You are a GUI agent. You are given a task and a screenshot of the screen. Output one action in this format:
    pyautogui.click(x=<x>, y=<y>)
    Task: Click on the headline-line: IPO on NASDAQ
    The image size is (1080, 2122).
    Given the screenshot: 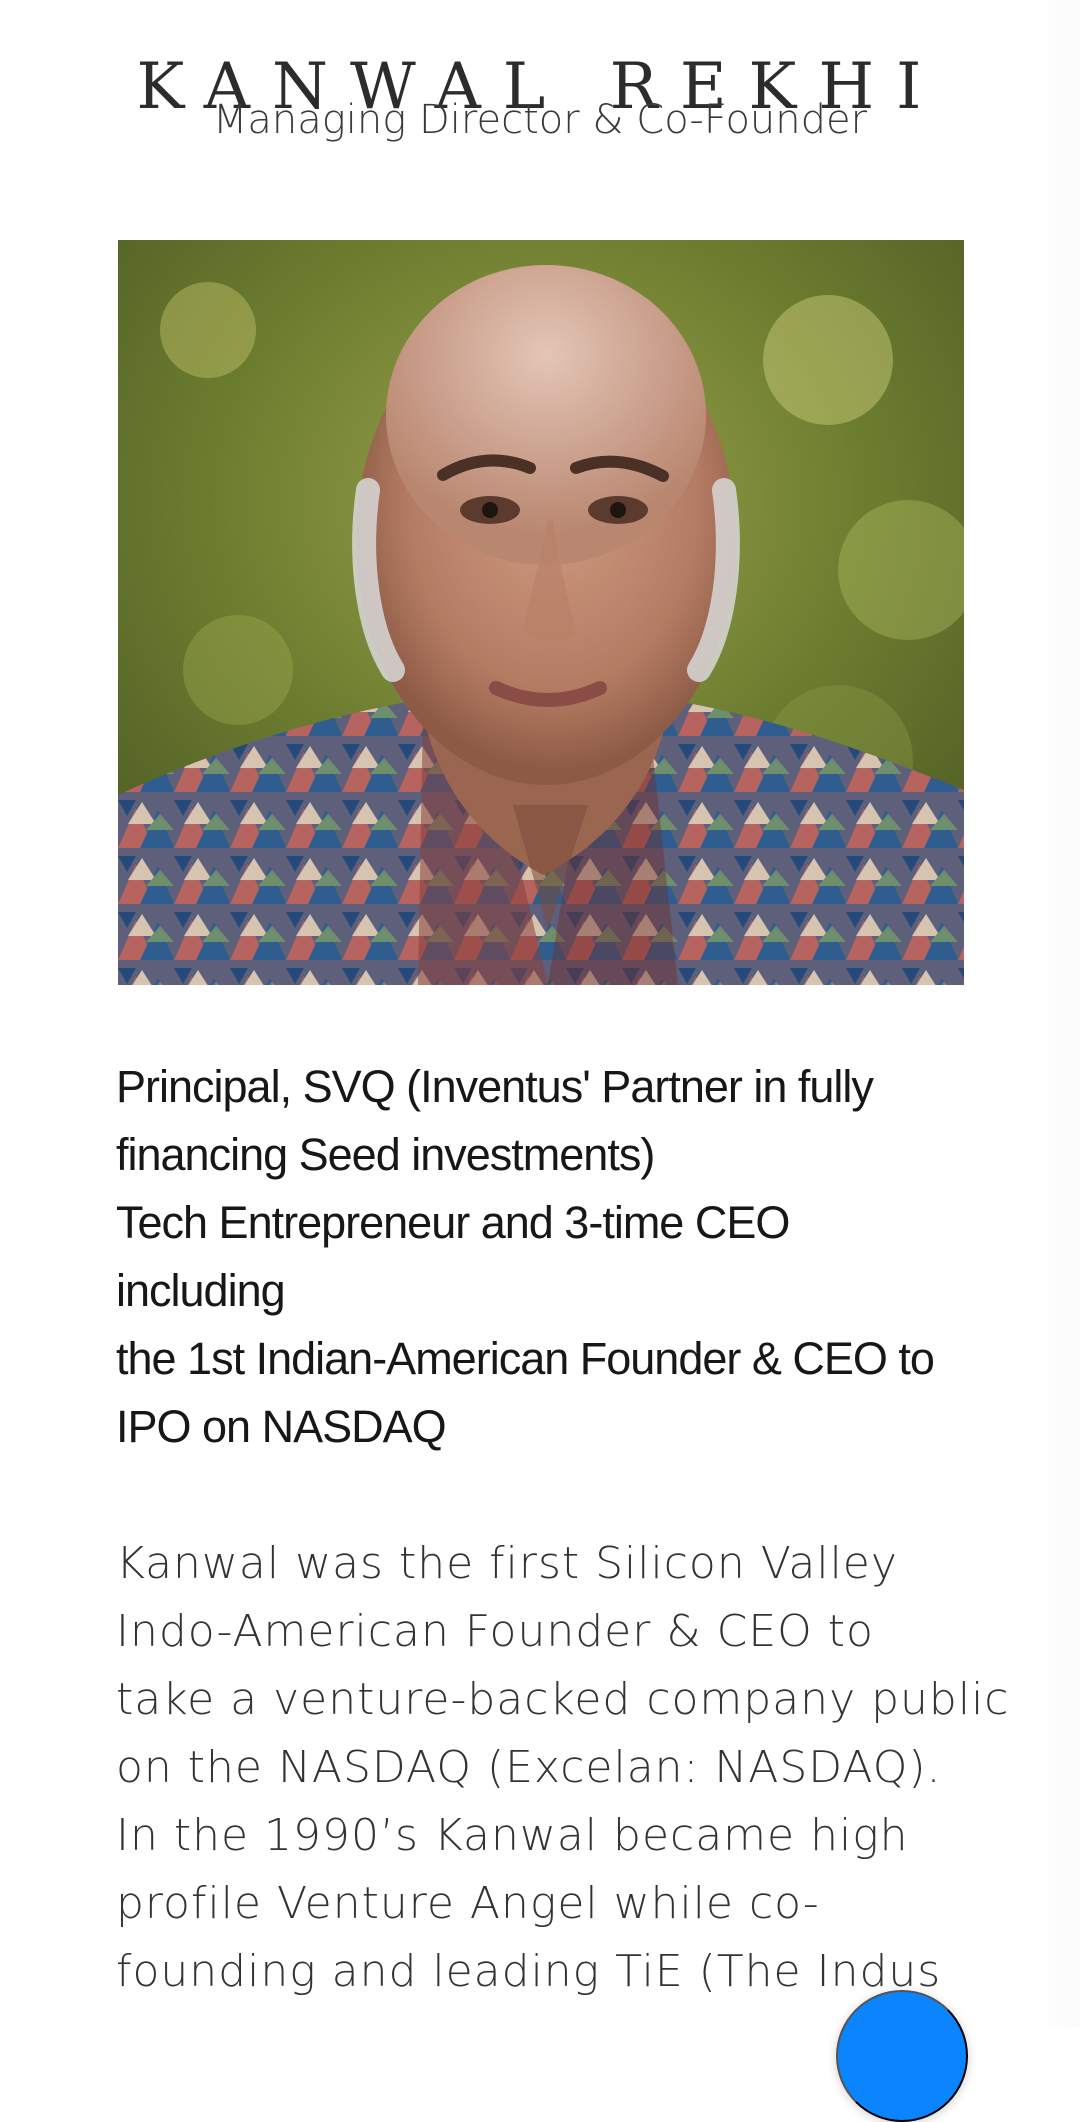 What is the action you would take?
    pyautogui.click(x=281, y=1426)
    